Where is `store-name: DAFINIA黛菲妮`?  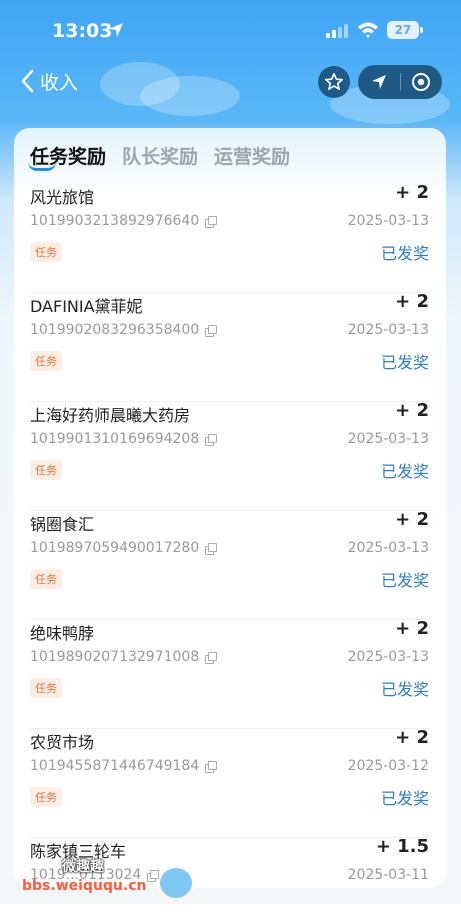
store-name: DAFINIA黛菲妮 is located at coordinates (86, 306).